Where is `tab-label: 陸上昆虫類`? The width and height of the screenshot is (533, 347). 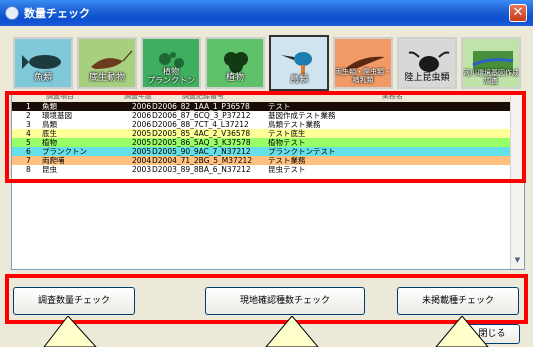 tab-label: 陸上昆虫類 is located at coordinates (427, 78).